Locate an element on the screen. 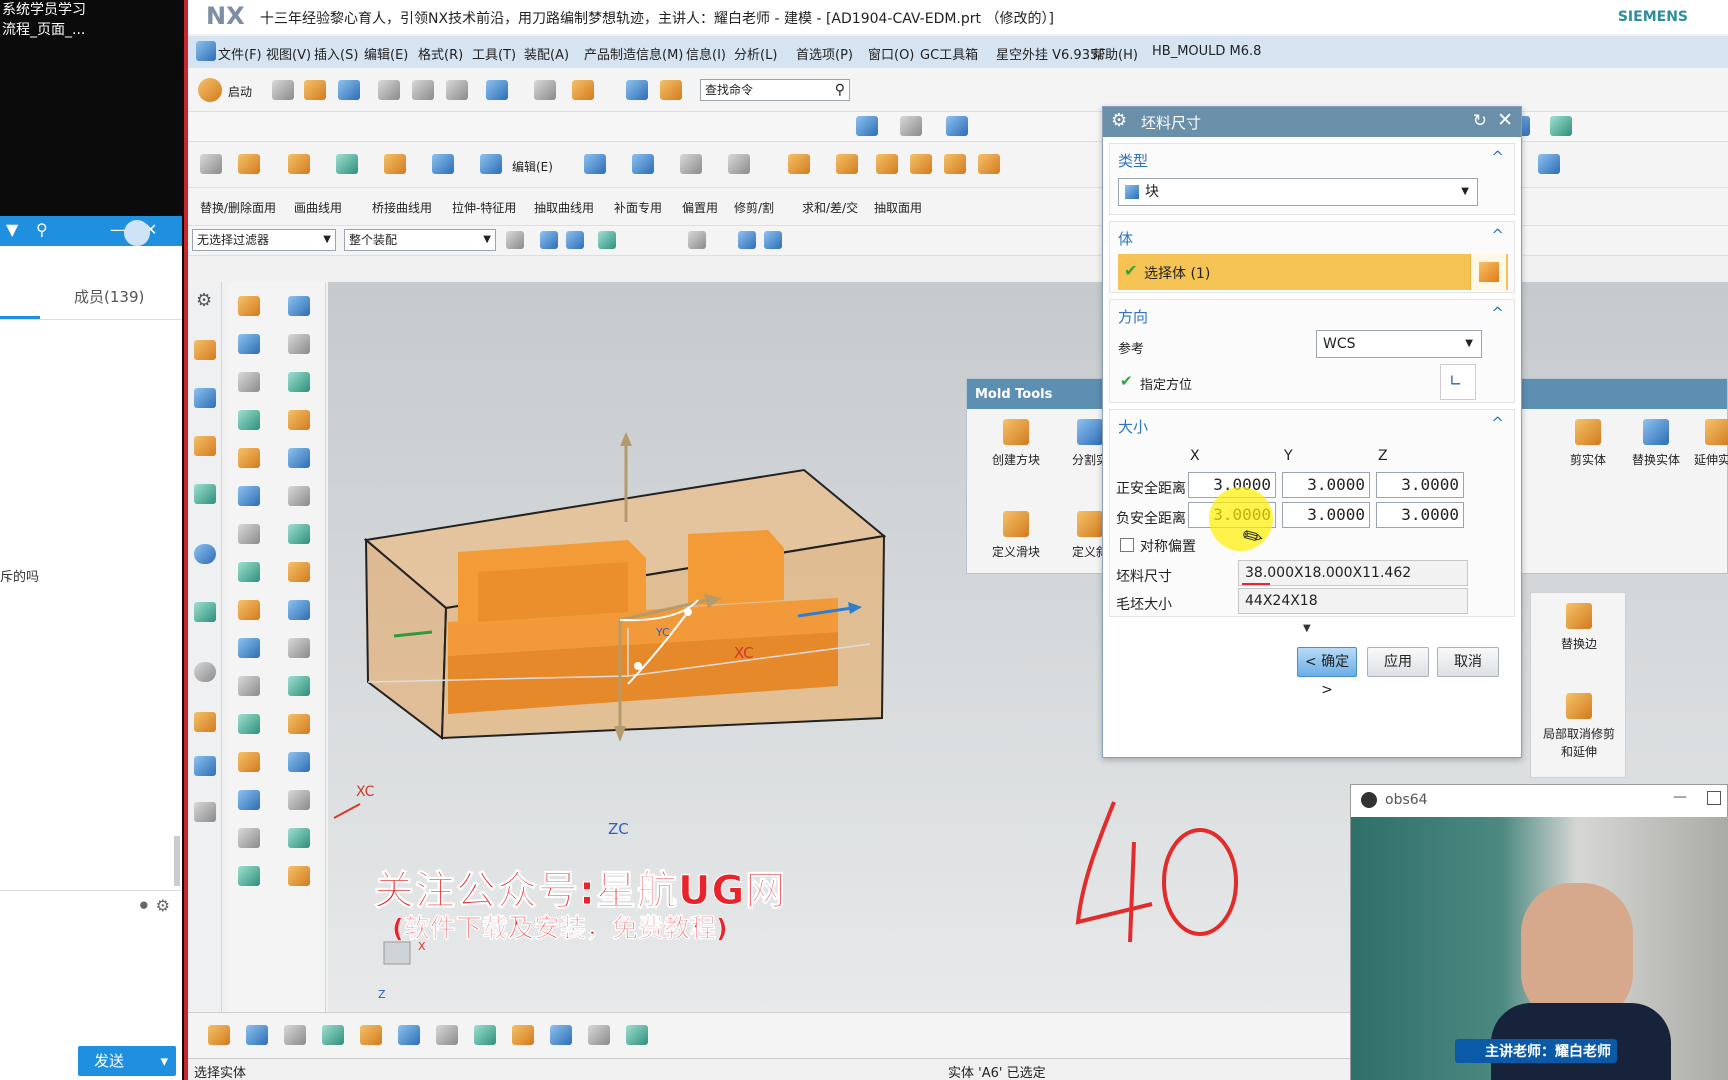  menu-item-13: 星空外挂 V6.935F is located at coordinates (1051, 53).